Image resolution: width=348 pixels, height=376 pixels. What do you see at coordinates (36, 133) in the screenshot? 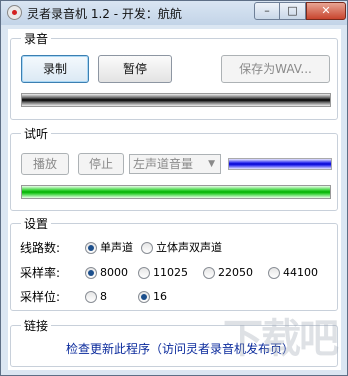
I see `listen-group-title: 试听` at bounding box center [36, 133].